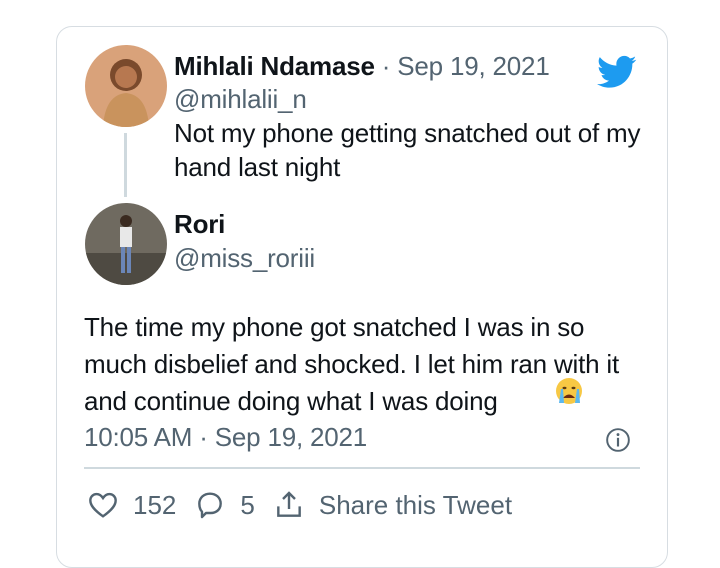  What do you see at coordinates (288, 504) in the screenshot?
I see `share-icon` at bounding box center [288, 504].